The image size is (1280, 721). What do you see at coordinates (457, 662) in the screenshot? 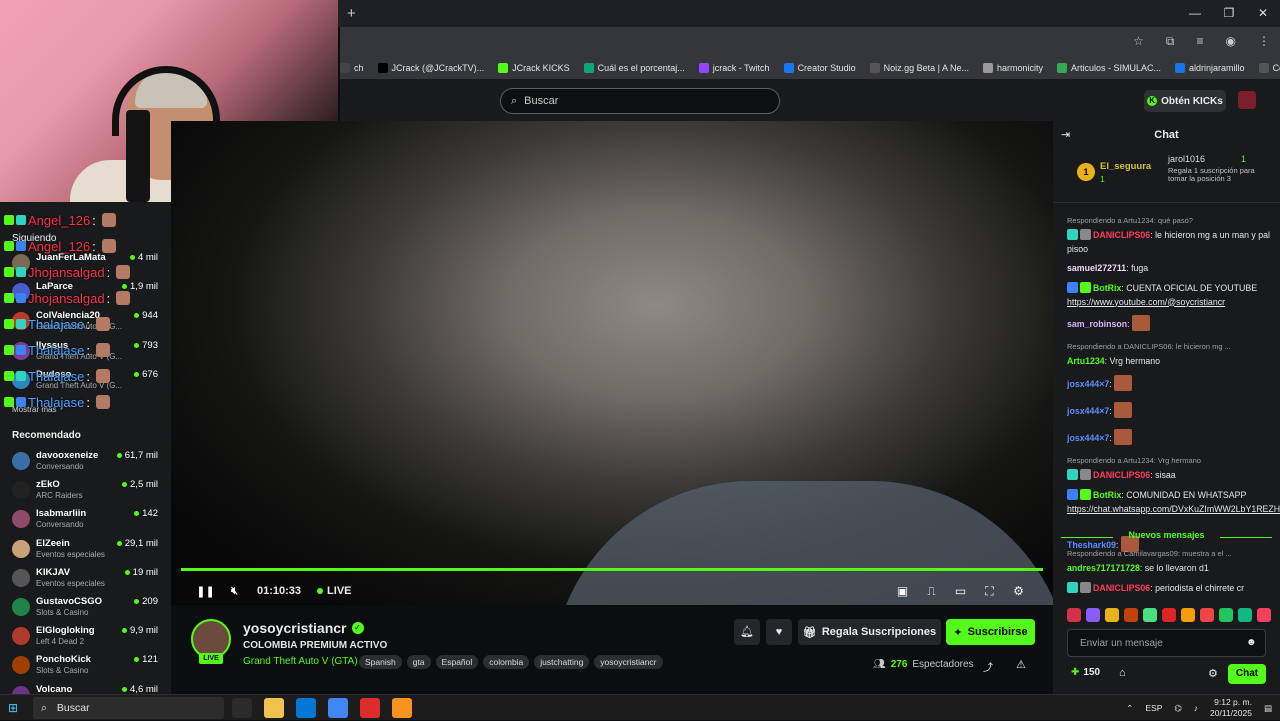
I see `stream-tag: Español` at bounding box center [457, 662].